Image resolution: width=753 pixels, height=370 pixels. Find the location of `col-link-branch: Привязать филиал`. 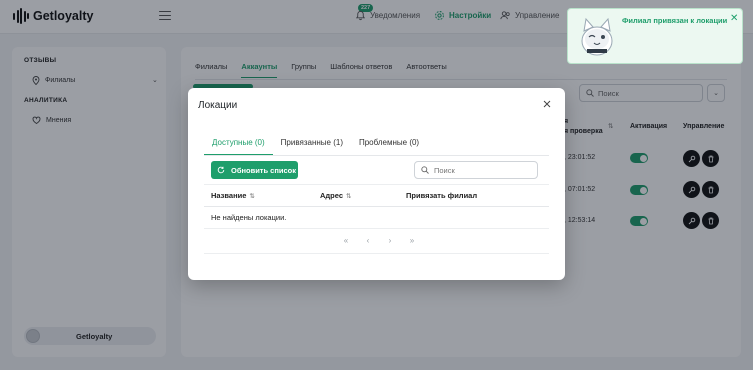

col-link-branch: Привязать филиал is located at coordinates (441, 195).